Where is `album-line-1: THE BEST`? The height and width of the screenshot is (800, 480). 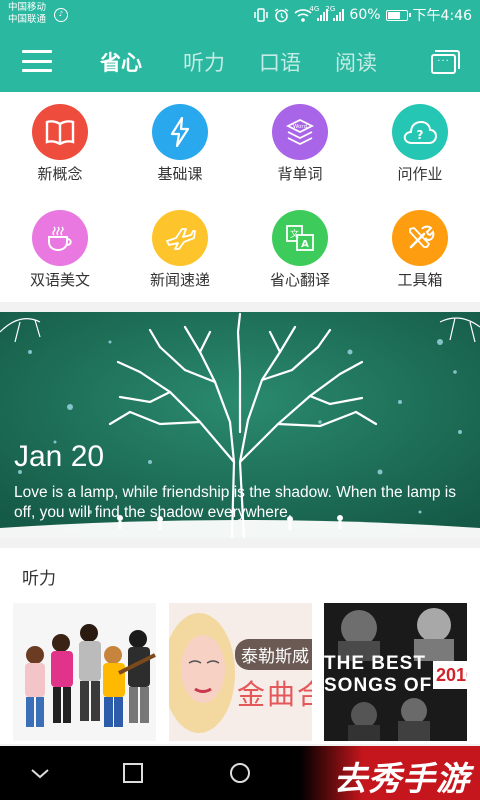 album-line-1: THE BEST is located at coordinates (375, 663).